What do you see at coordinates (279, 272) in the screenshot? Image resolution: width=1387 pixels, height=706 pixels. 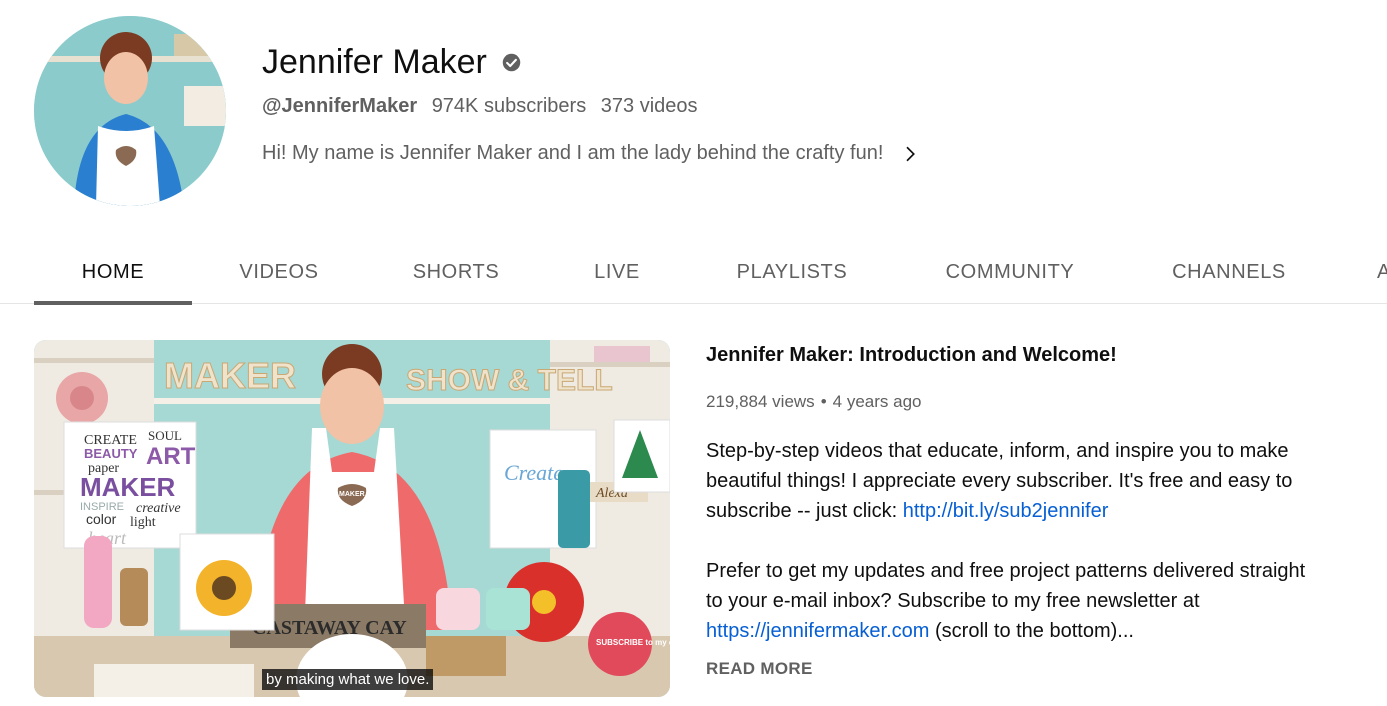 I see `tab-videos: VIDEOS` at bounding box center [279, 272].